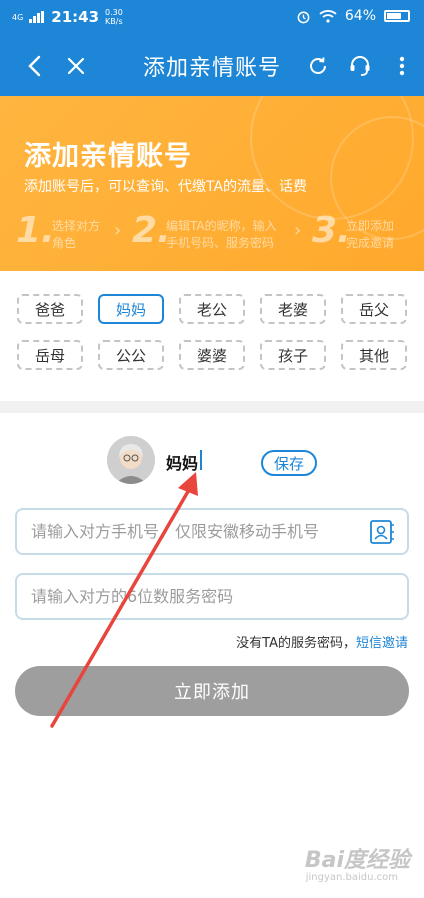 The image size is (424, 898). Describe the element at coordinates (351, 877) in the screenshot. I see `baidu-watermark-url: jingyan.baidu.com` at that location.